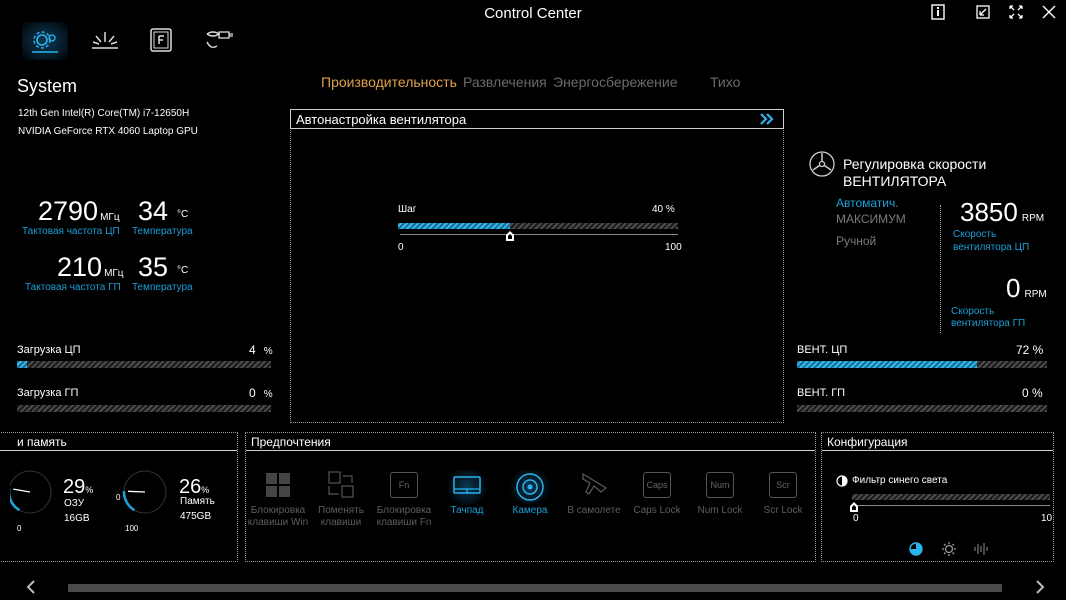 The width and height of the screenshot is (1066, 600). Describe the element at coordinates (991, 247) in the screenshot. I see `cpu-fan-label-2: вентилятора ЦП` at that location.